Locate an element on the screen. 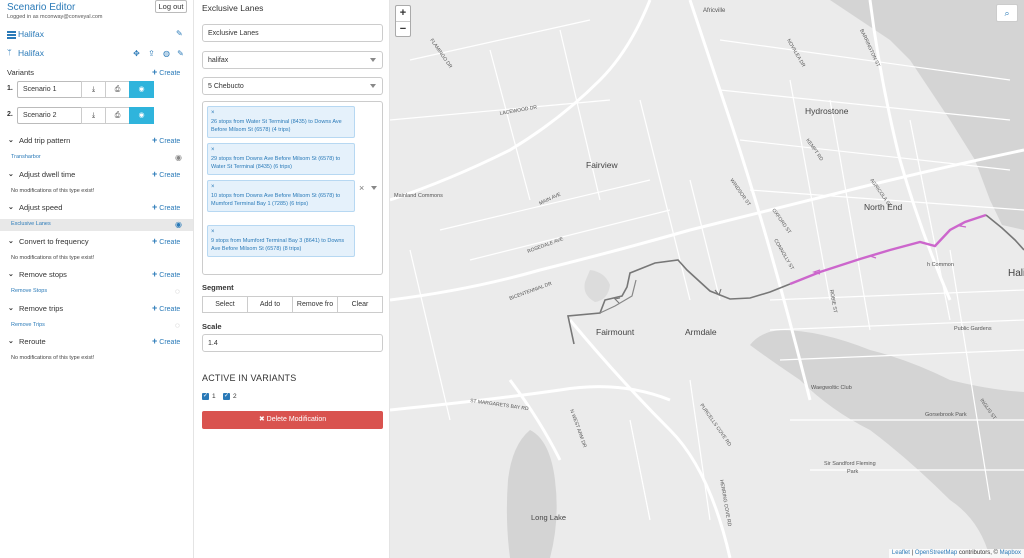  create-adjust-speed-button: + Create is located at coordinates (166, 207).